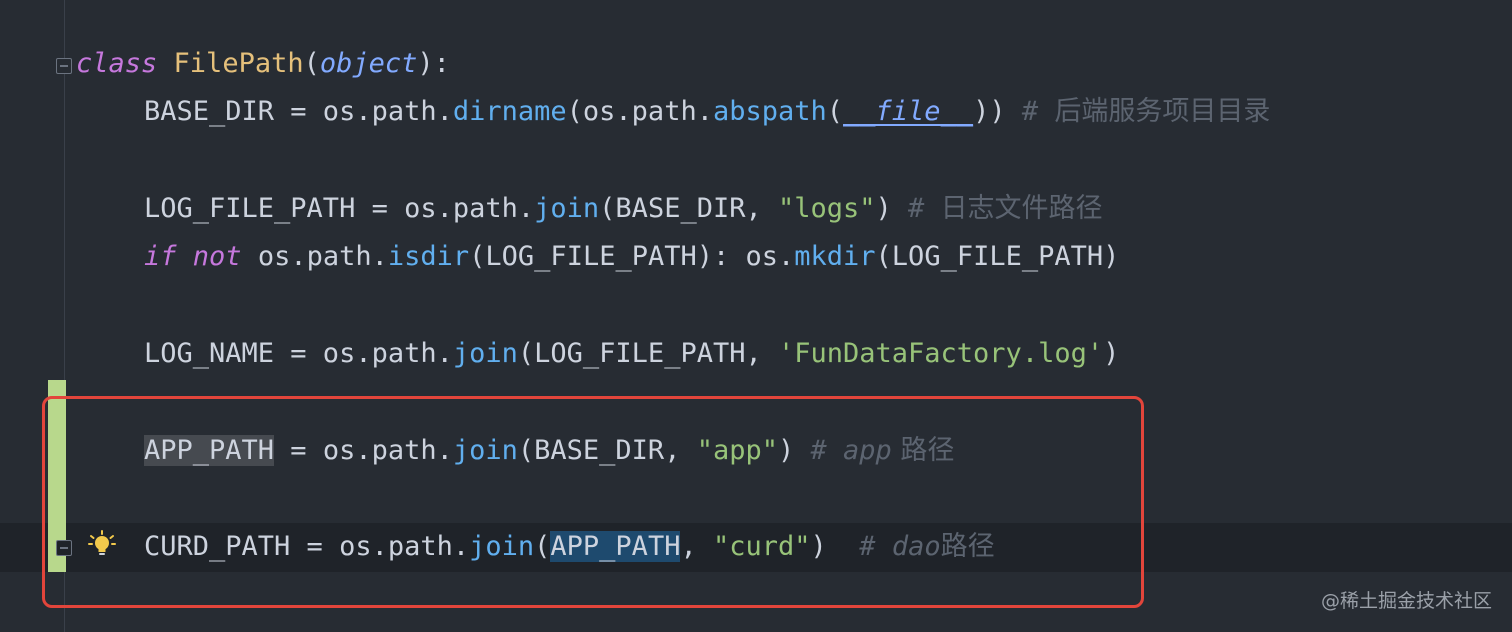 The image size is (1512, 632). I want to click on function-call: abspath, so click(769, 111).